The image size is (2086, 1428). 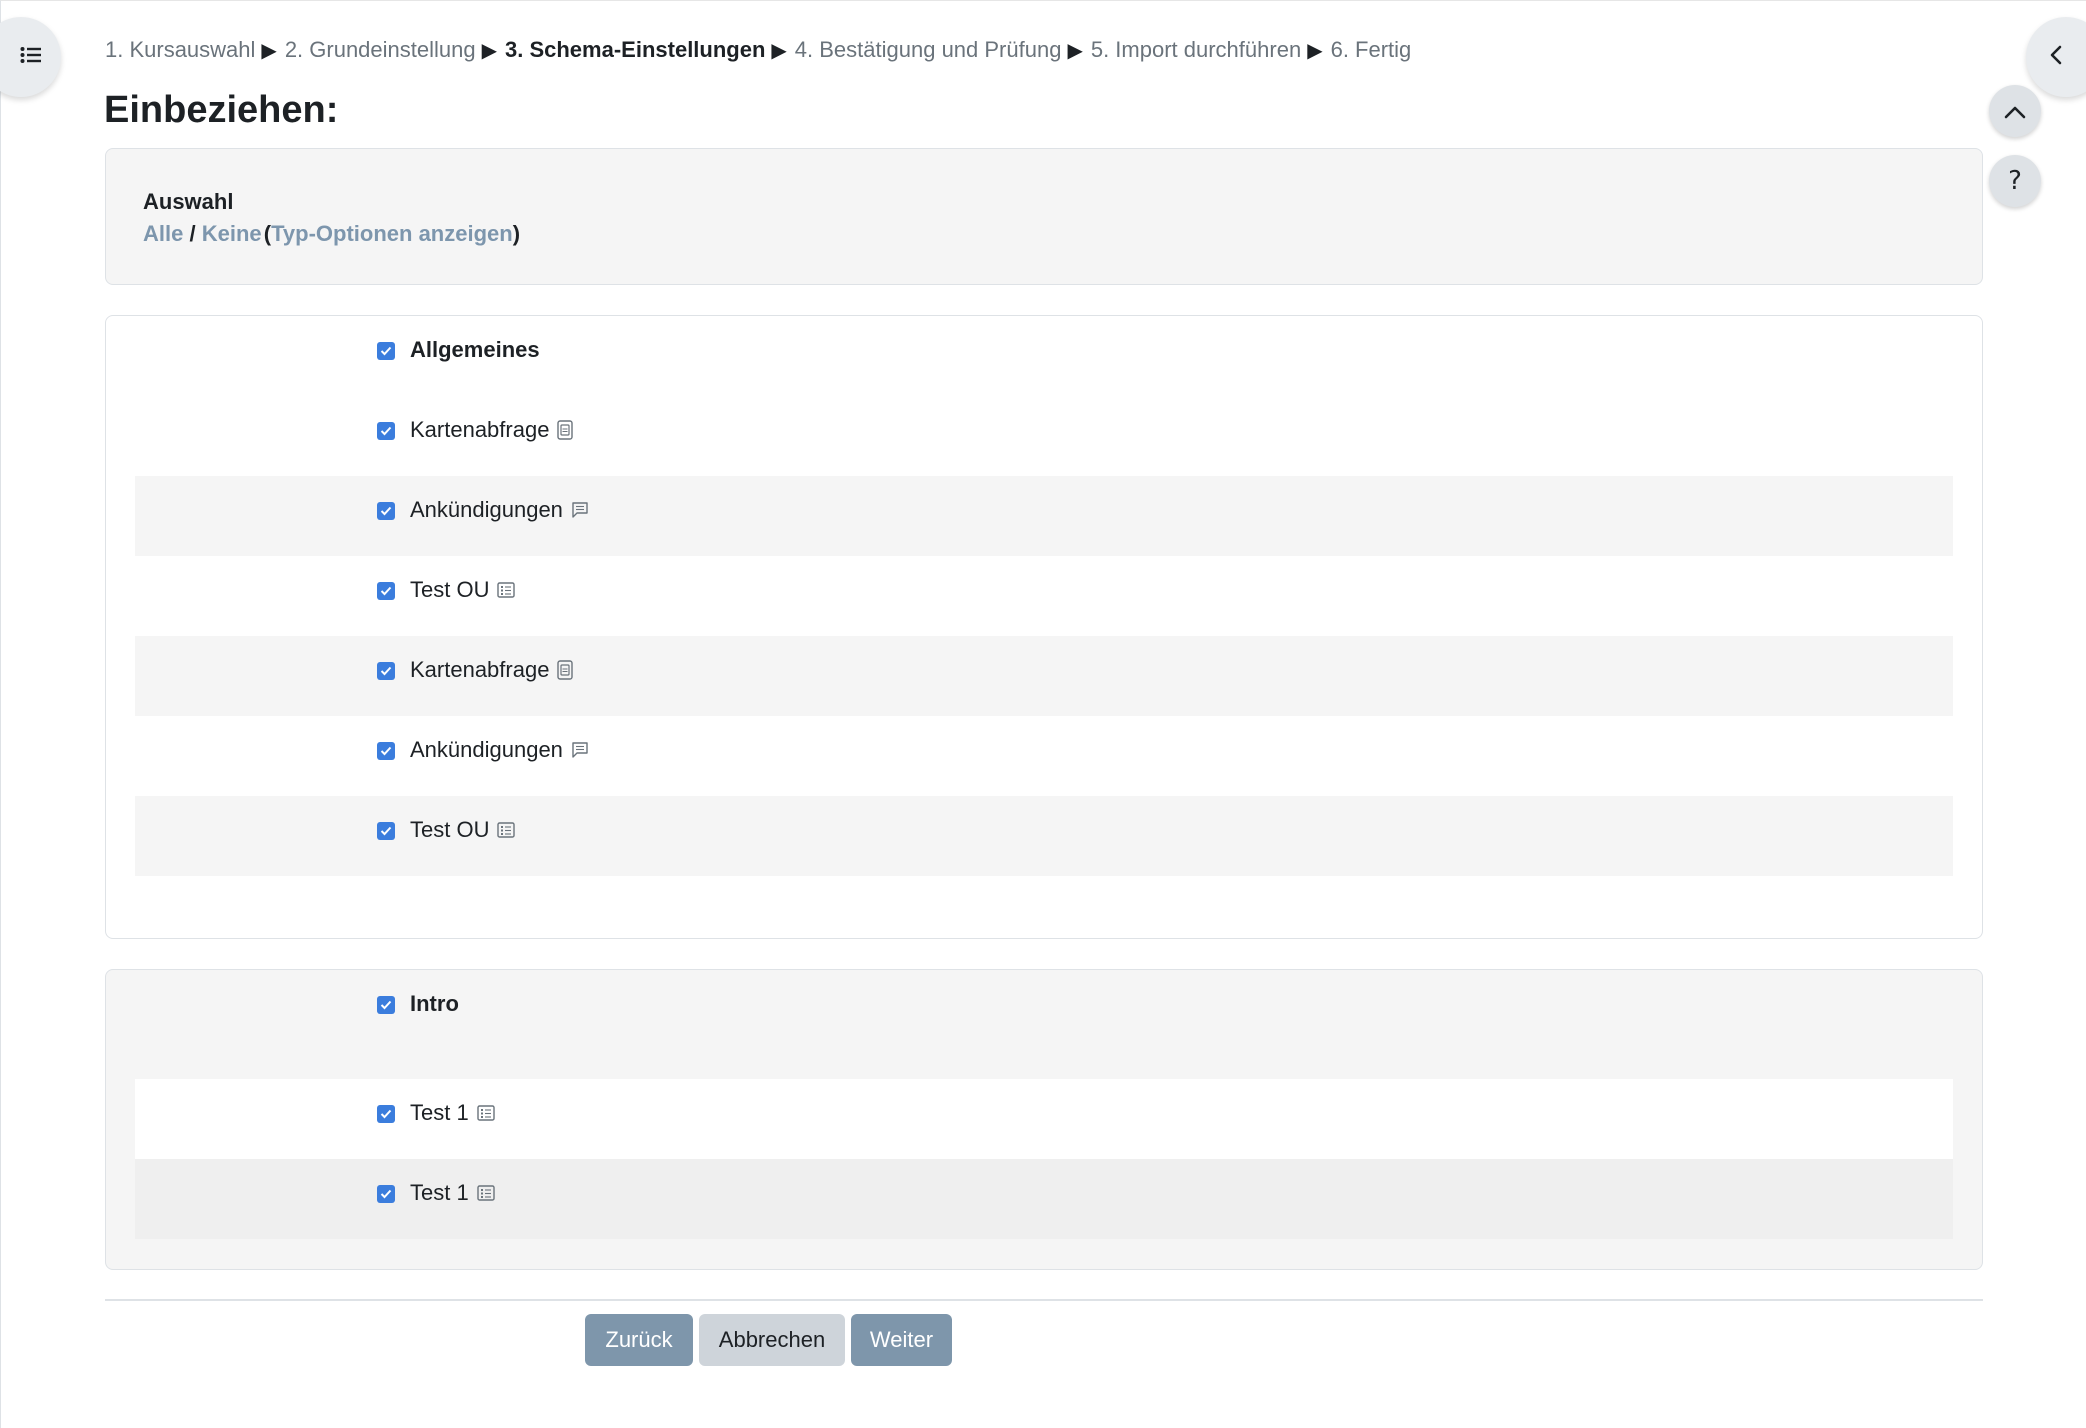 I want to click on paren-open: (, so click(x=267, y=233).